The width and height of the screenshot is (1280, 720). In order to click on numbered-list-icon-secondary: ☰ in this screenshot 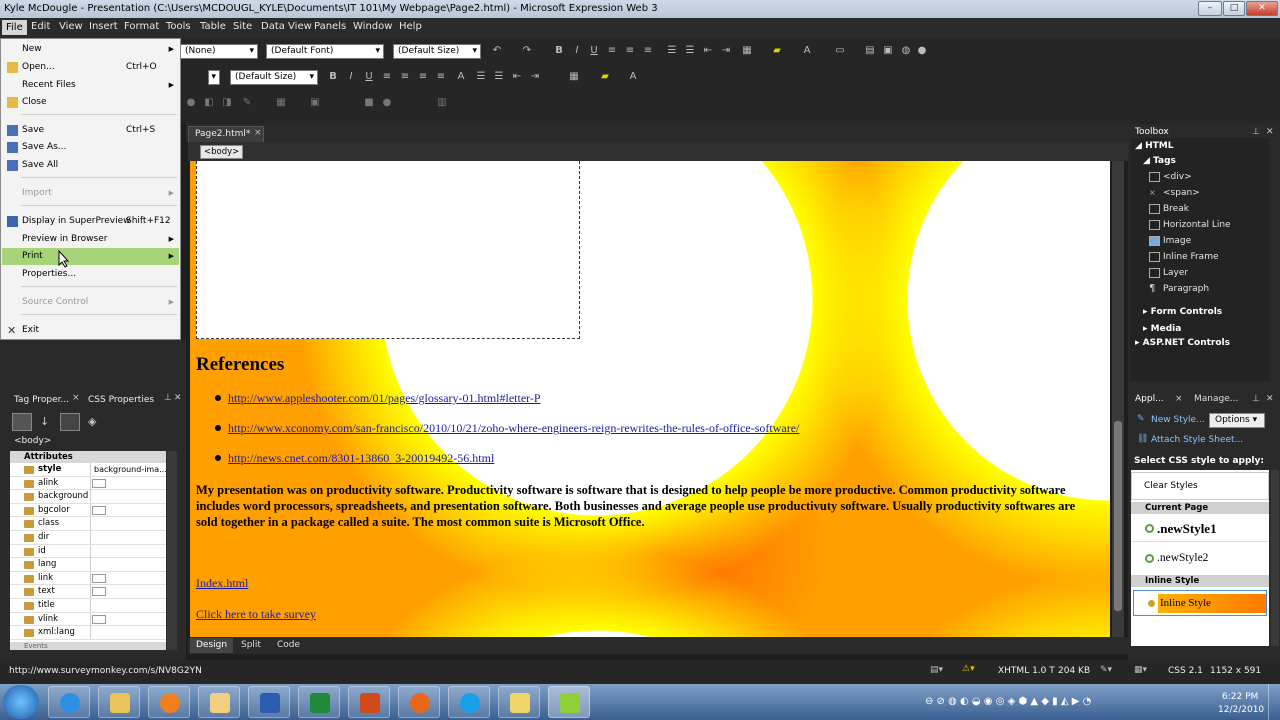, I will do `click(481, 77)`.